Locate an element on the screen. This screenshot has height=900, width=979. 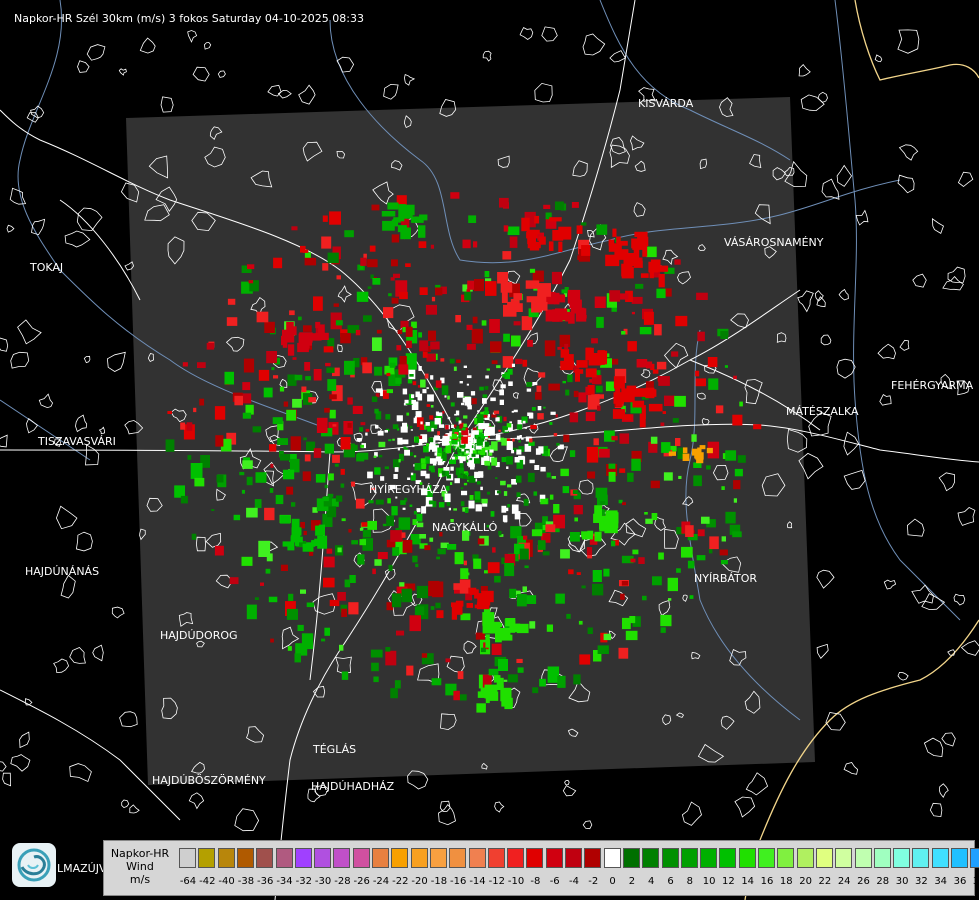
legend-label: -2 is located at coordinates (593, 881).